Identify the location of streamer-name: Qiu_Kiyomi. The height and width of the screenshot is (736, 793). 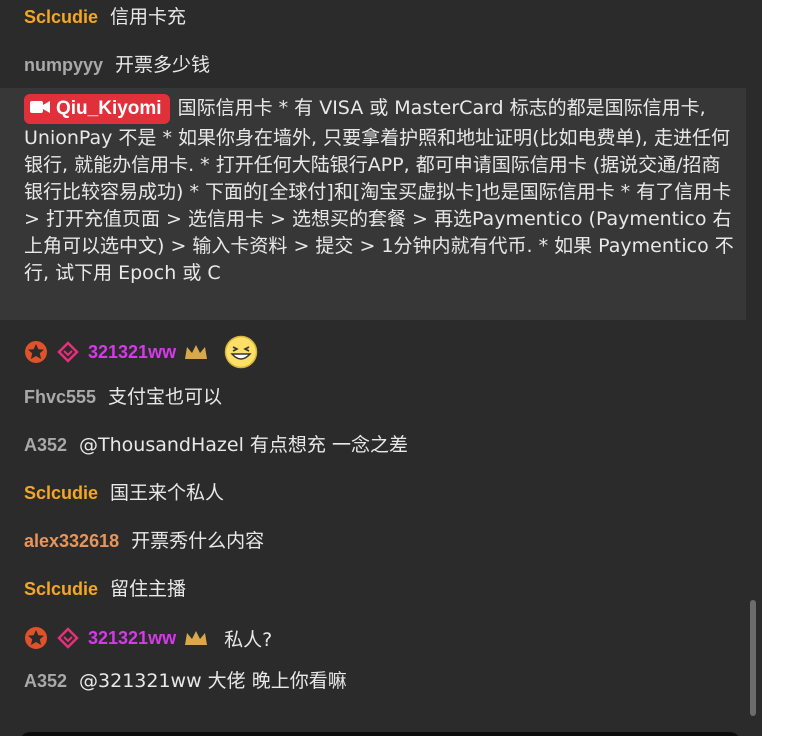
(109, 108).